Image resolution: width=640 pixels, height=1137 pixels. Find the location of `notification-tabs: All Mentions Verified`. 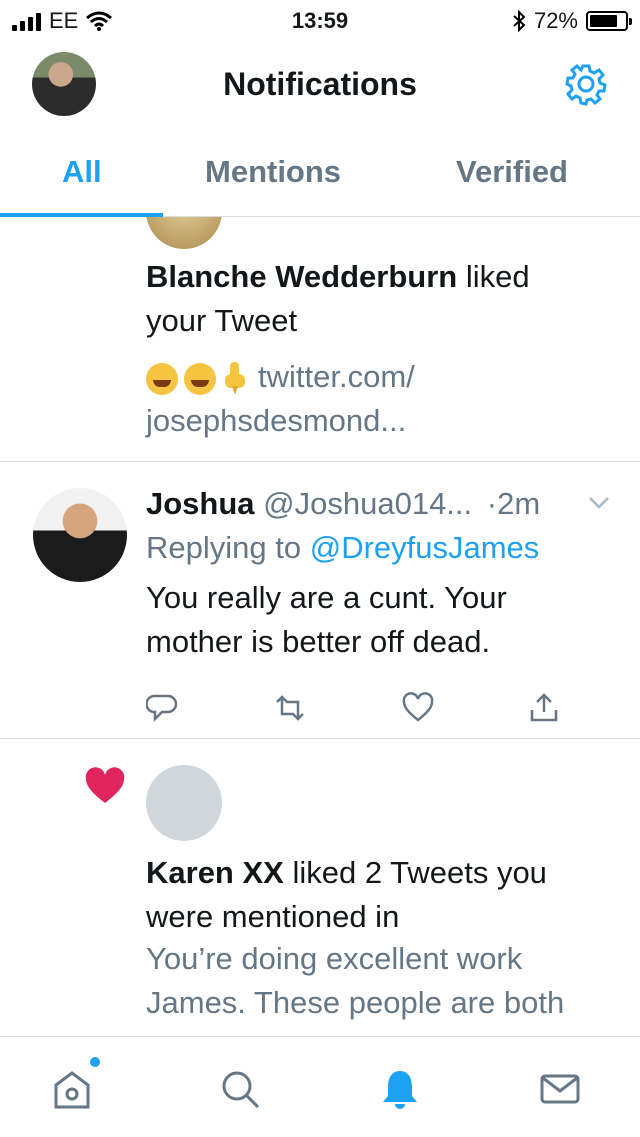

notification-tabs: All Mentions Verified is located at coordinates (320, 178).